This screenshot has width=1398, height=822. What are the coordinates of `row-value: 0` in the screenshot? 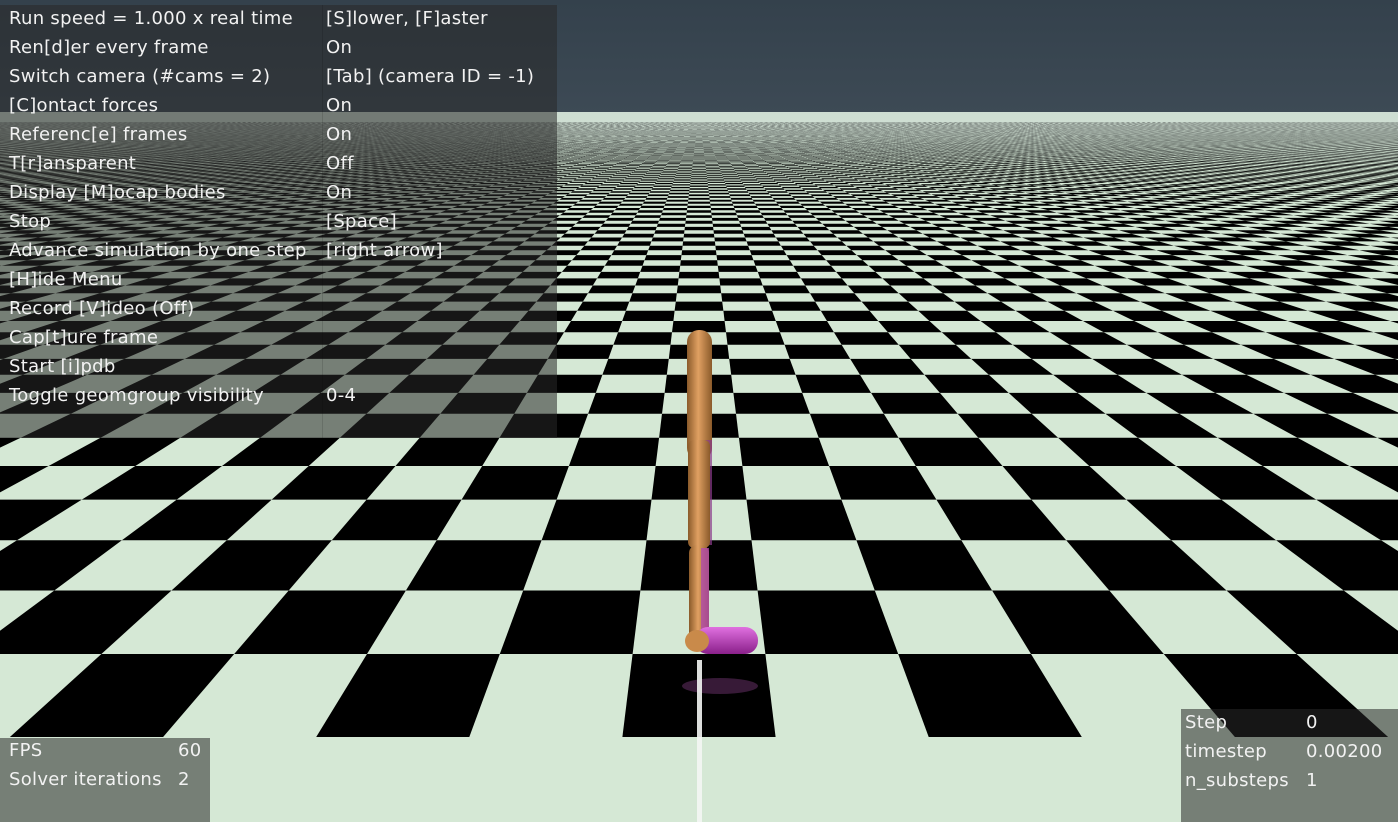 It's located at (1312, 722).